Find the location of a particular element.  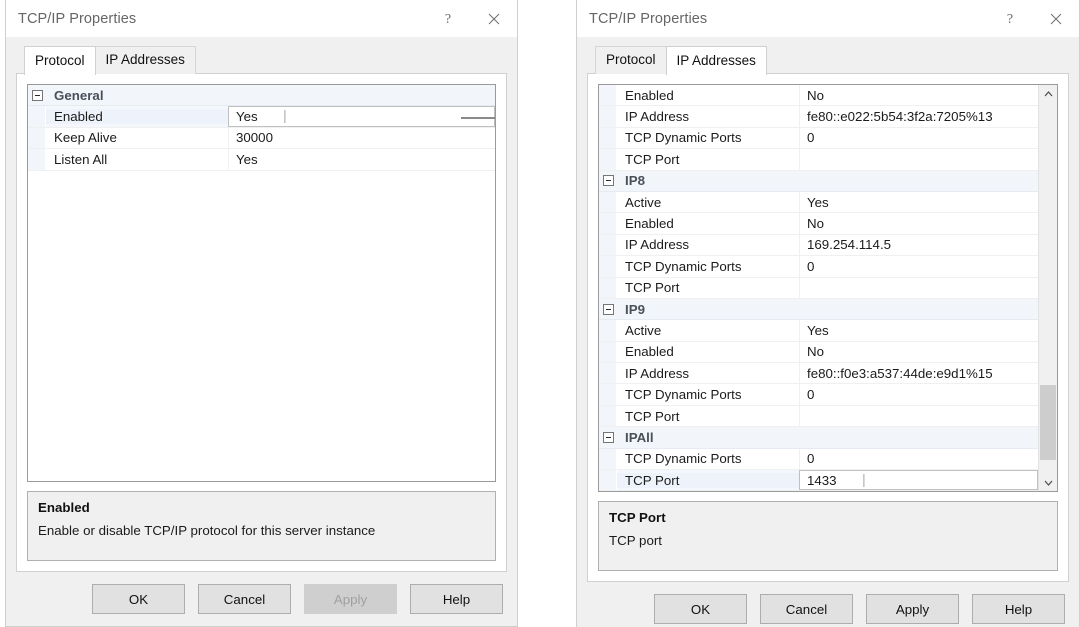

property-value-text: 1433 is located at coordinates (822, 480).